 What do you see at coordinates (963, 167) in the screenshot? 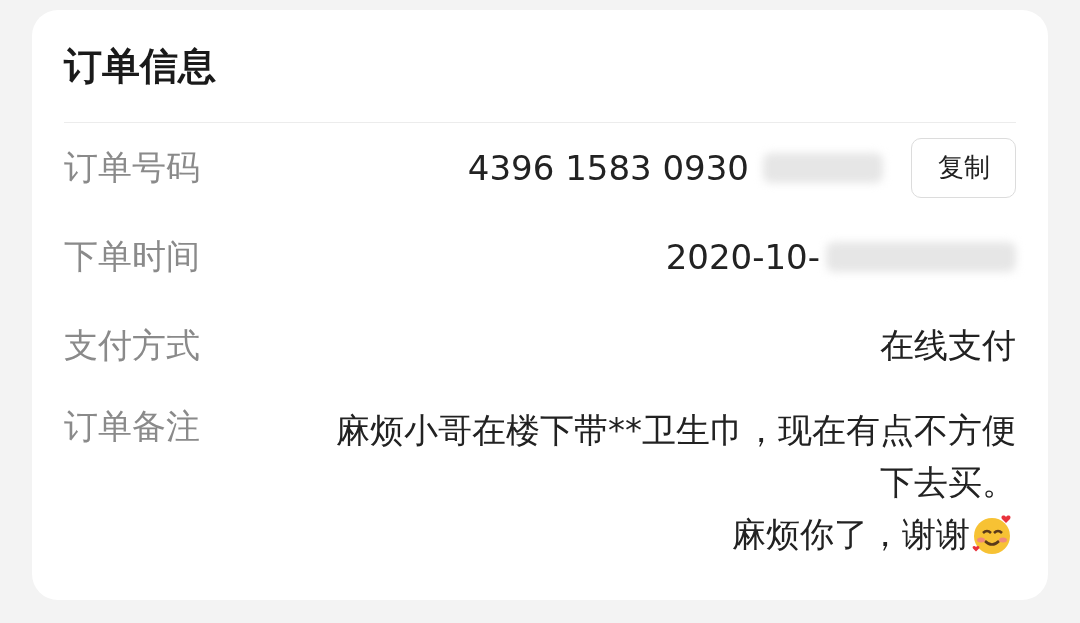
I see `copy-button: 复制` at bounding box center [963, 167].